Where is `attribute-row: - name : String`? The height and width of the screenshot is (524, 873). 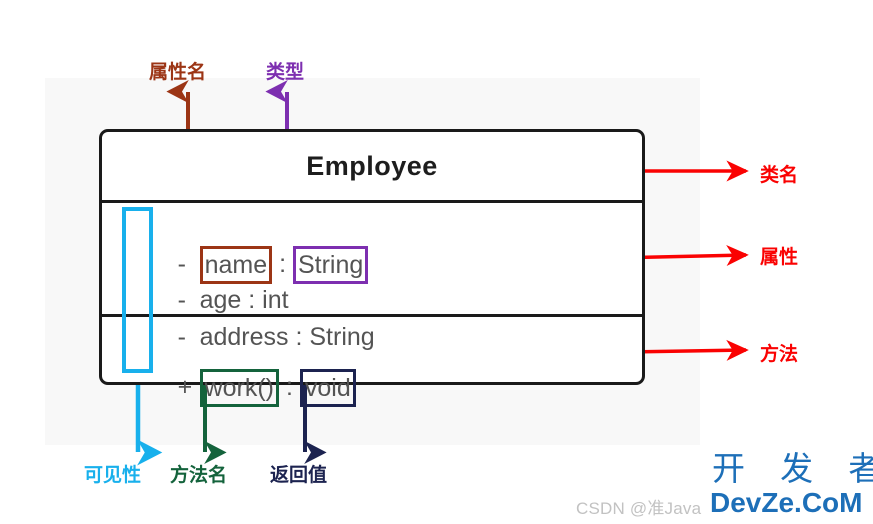
attribute-row: - name : String is located at coordinates (382, 246).